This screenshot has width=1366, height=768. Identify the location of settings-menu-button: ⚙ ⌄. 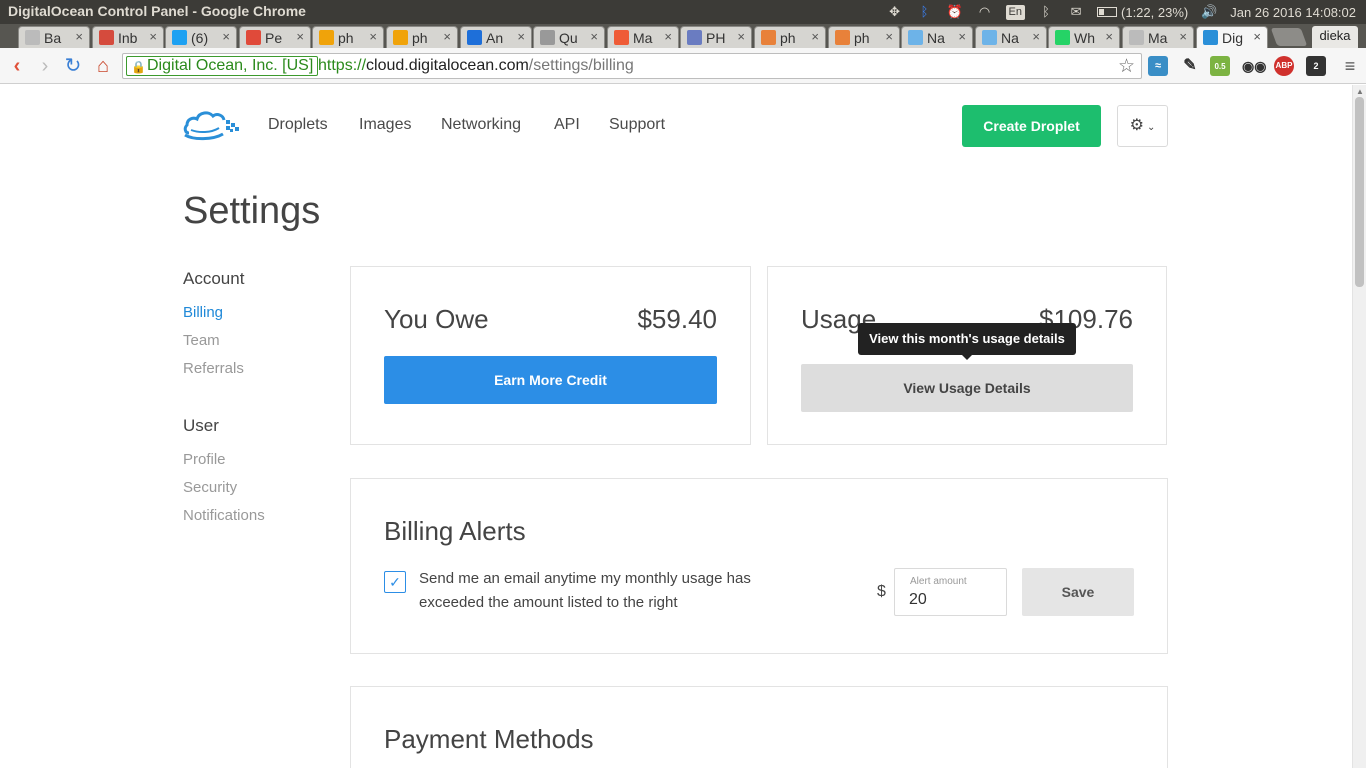
(1142, 126).